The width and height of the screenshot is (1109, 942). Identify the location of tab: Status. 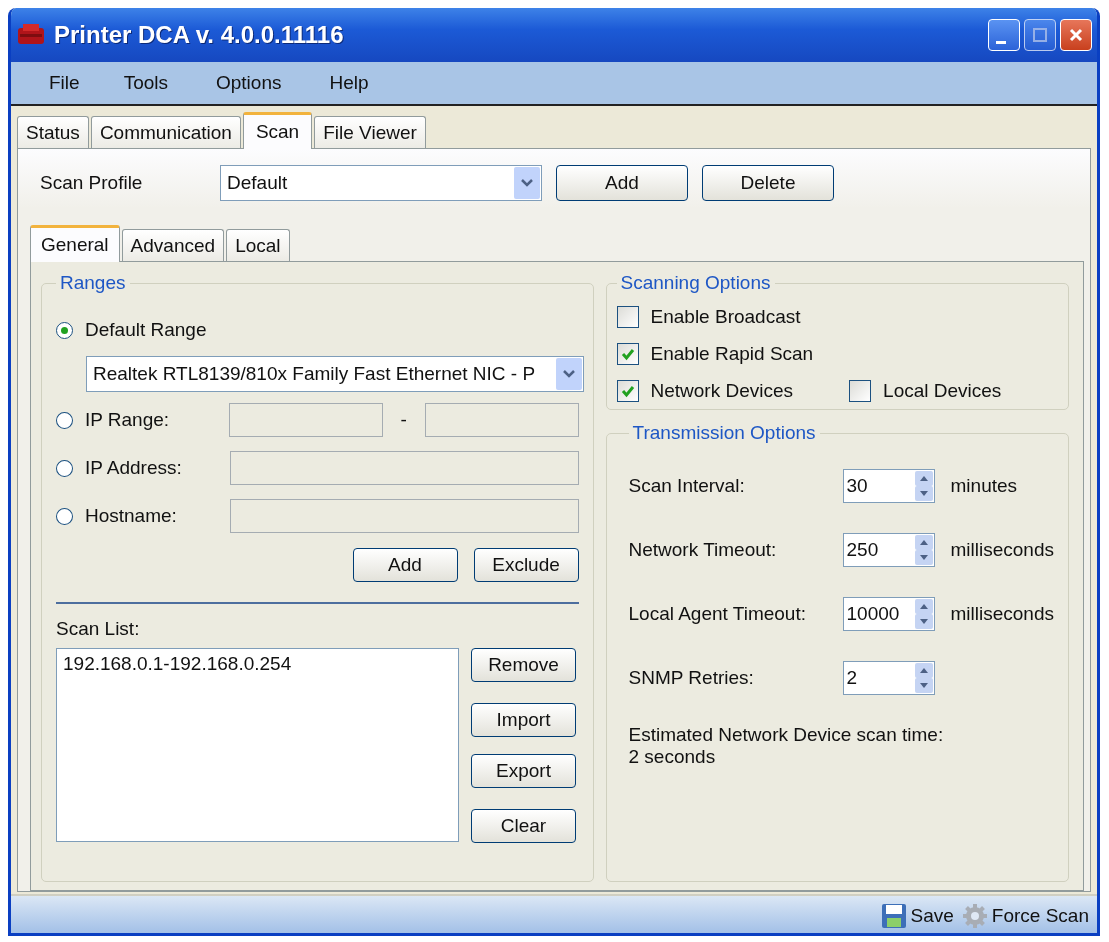
(53, 132).